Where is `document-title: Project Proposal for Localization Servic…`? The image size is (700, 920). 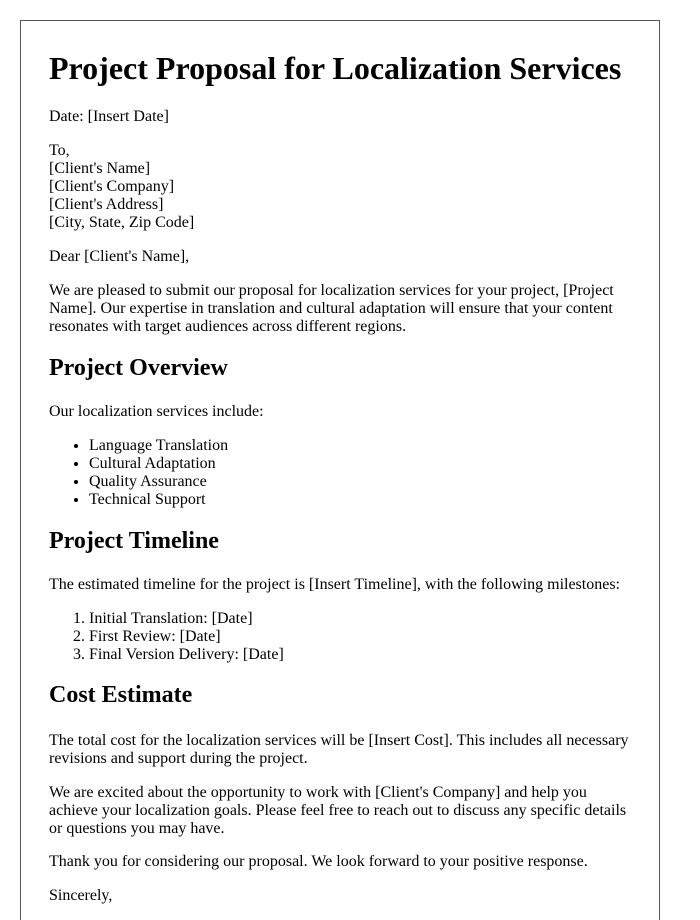 document-title: Project Proposal for Localization Servic… is located at coordinates (335, 68).